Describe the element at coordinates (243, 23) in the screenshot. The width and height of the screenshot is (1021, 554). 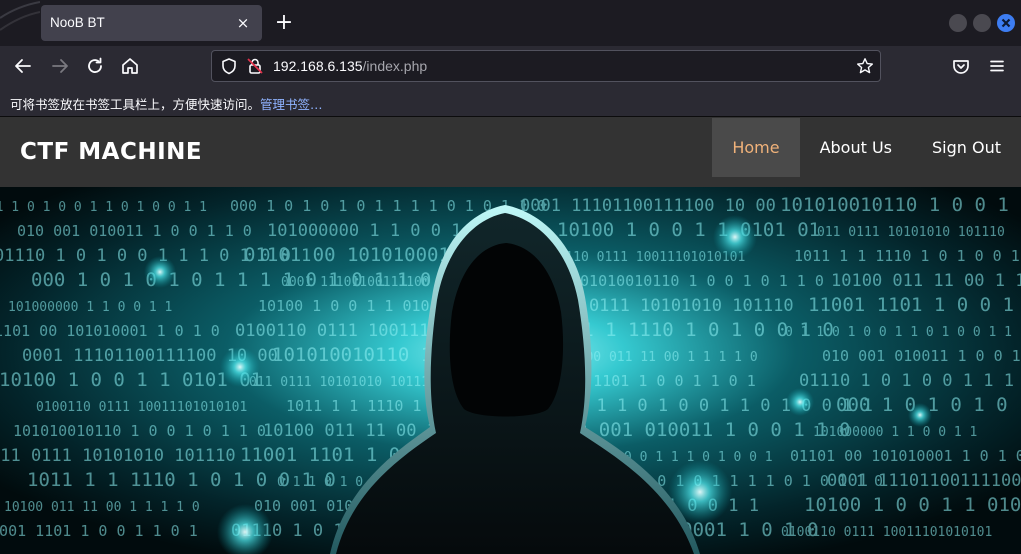
I see `tab-close-icon: ×` at that location.